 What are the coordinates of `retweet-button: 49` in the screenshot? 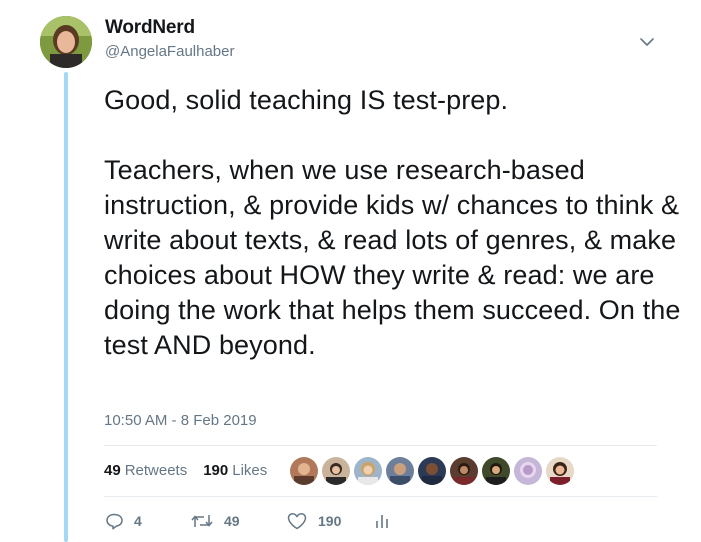 It's located at (238, 521).